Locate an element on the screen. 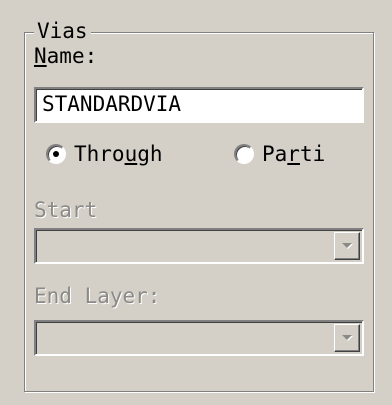 The width and height of the screenshot is (392, 405). via-name-input: STANDARDVIA is located at coordinates (199, 105).